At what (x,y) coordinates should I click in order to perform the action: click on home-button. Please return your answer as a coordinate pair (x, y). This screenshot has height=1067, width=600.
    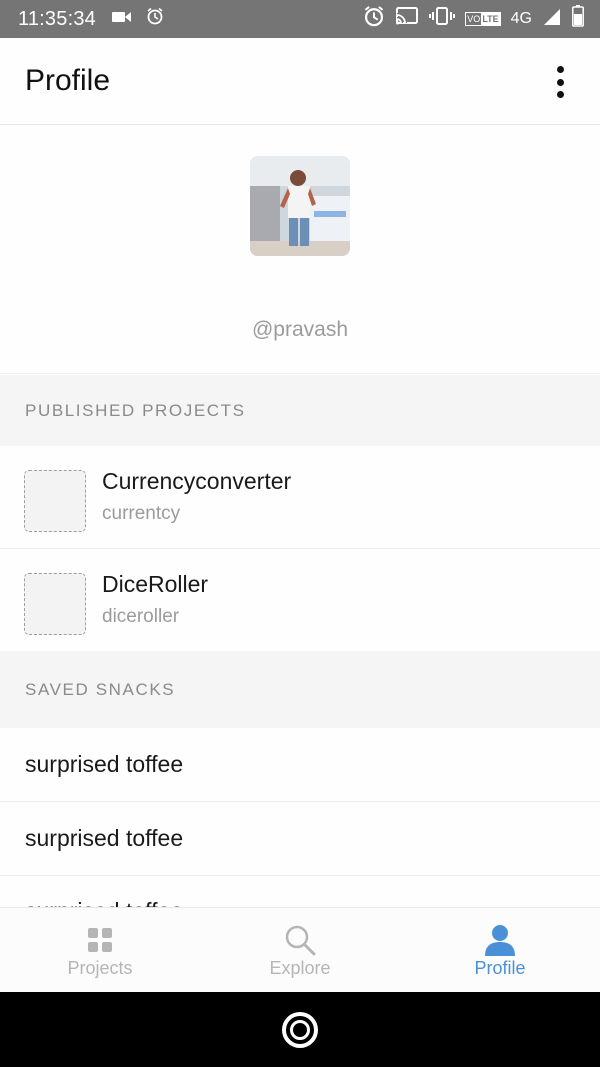
    Looking at the image, I should click on (300, 1029).